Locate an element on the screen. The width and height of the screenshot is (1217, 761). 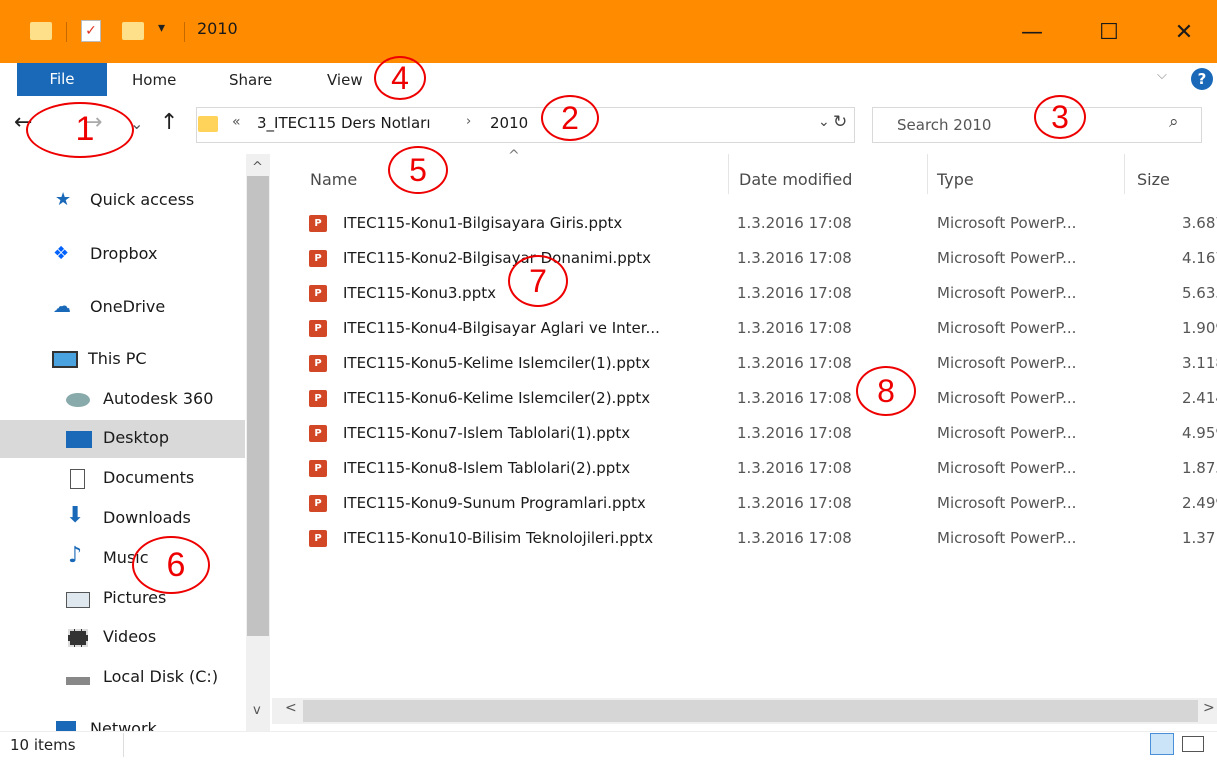
network-icon is located at coordinates (66, 726).